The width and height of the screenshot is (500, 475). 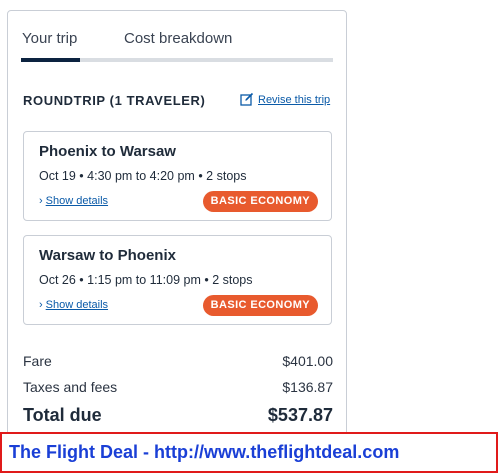 I want to click on tab-bar: Your trip Cost breakdown, so click(x=177, y=45).